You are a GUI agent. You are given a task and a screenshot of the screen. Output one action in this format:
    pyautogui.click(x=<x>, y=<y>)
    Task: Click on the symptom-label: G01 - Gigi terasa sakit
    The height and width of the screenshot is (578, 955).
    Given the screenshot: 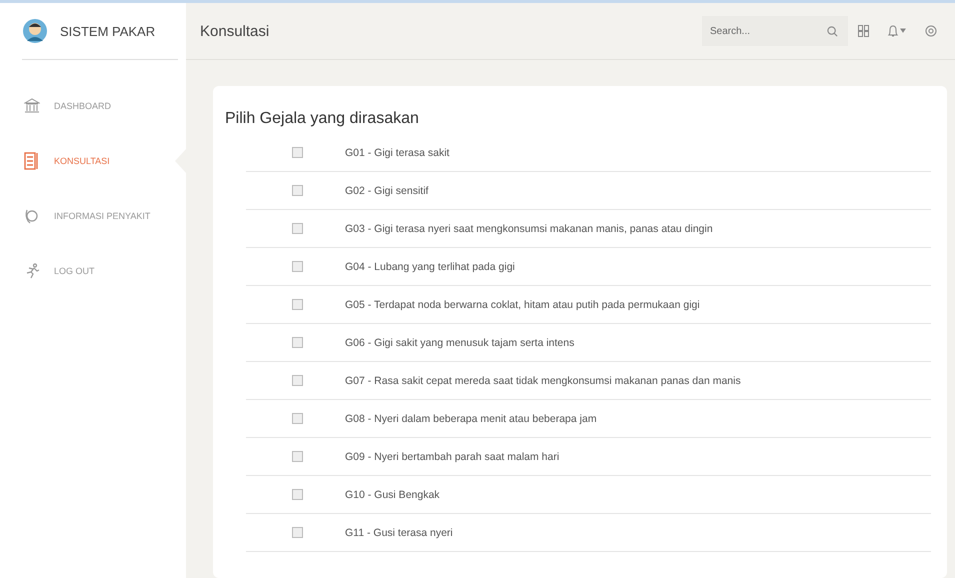 What is the action you would take?
    pyautogui.click(x=397, y=152)
    